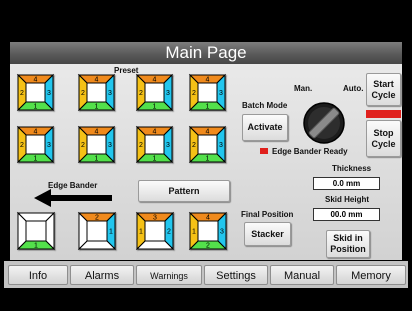  Describe the element at coordinates (324, 123) in the screenshot. I see `rotary-selector-icon` at that location.